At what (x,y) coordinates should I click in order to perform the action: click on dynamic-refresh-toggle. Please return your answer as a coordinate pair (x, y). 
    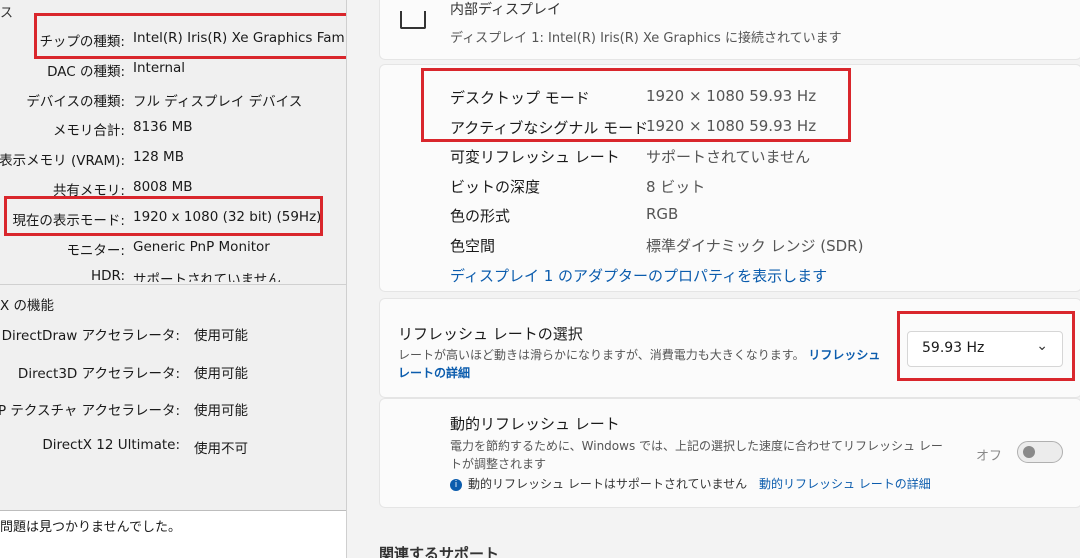
    Looking at the image, I should click on (1040, 452).